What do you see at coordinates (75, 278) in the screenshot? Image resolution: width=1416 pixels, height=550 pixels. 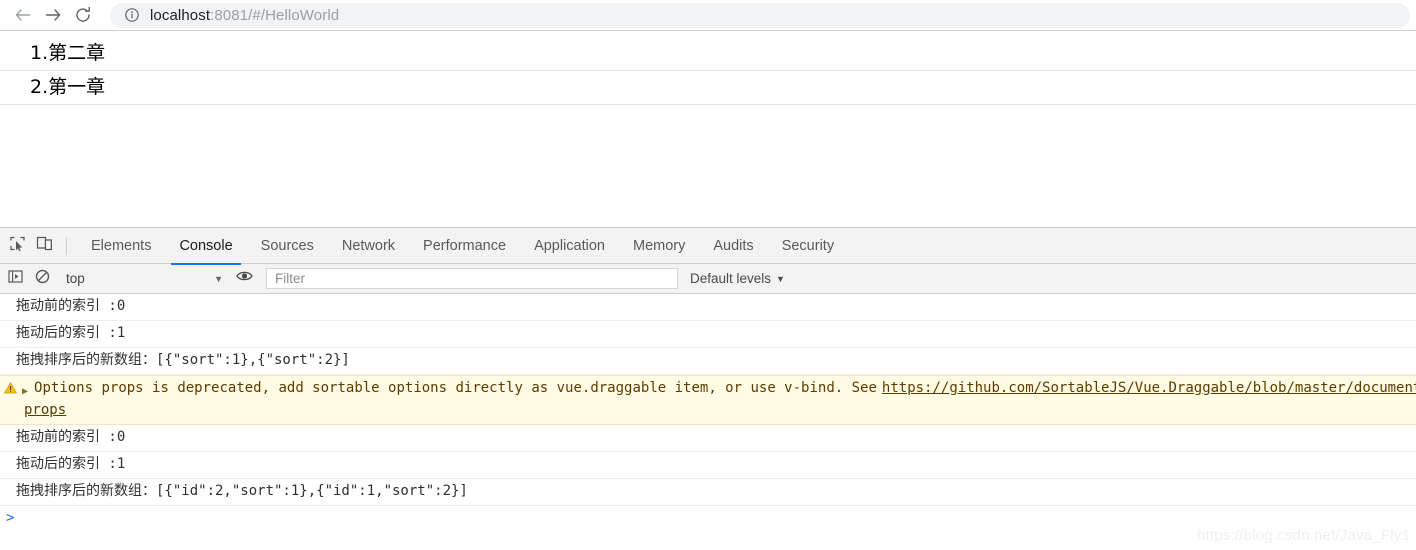 I see `execution-context-label: top` at bounding box center [75, 278].